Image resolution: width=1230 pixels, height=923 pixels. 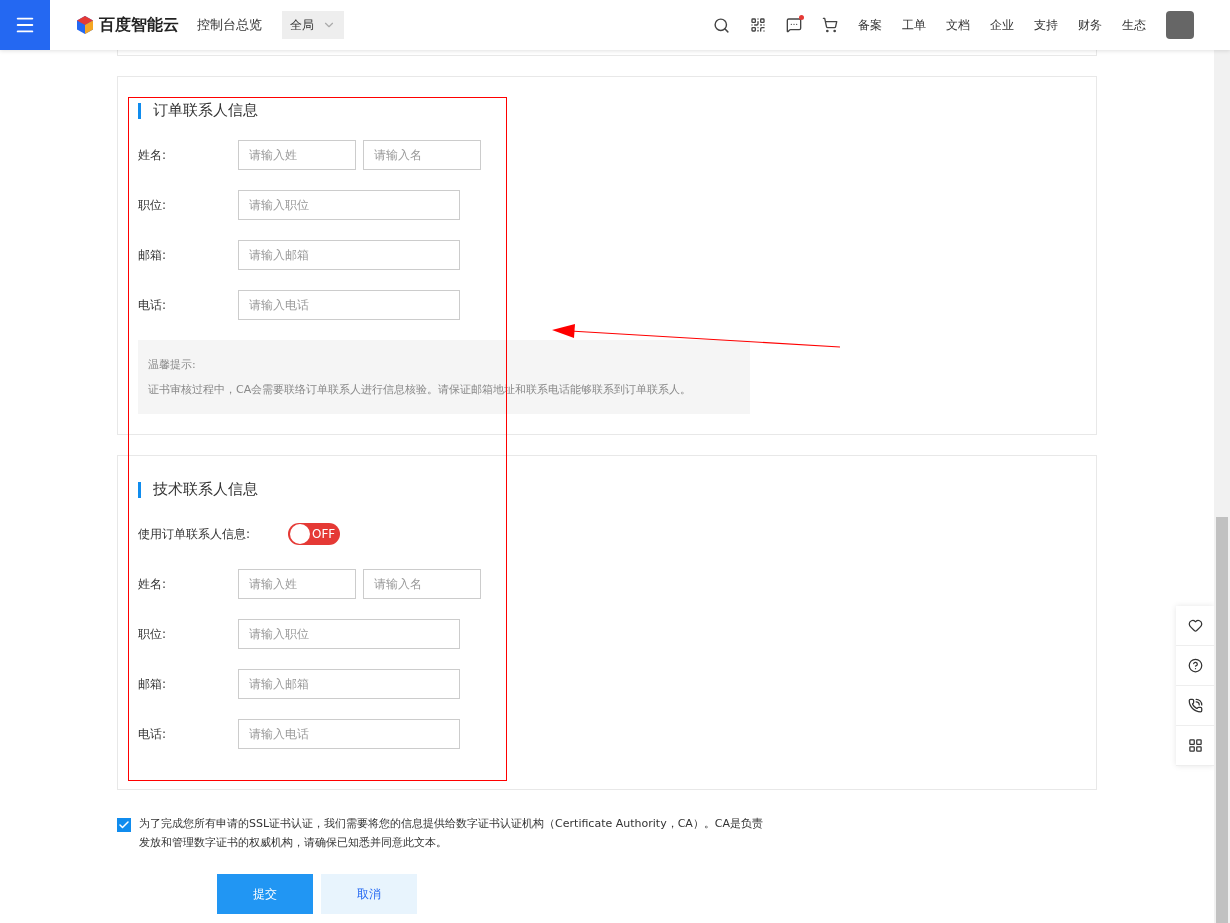 I want to click on logo-text: 百度智能云, so click(x=139, y=25).